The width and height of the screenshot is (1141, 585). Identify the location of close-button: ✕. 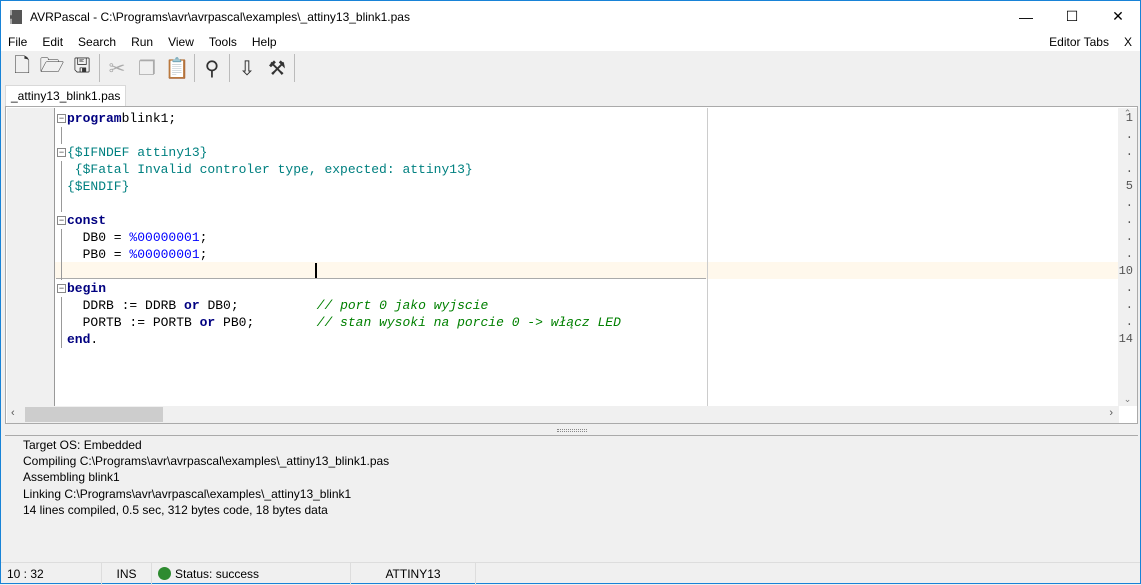
(1118, 16).